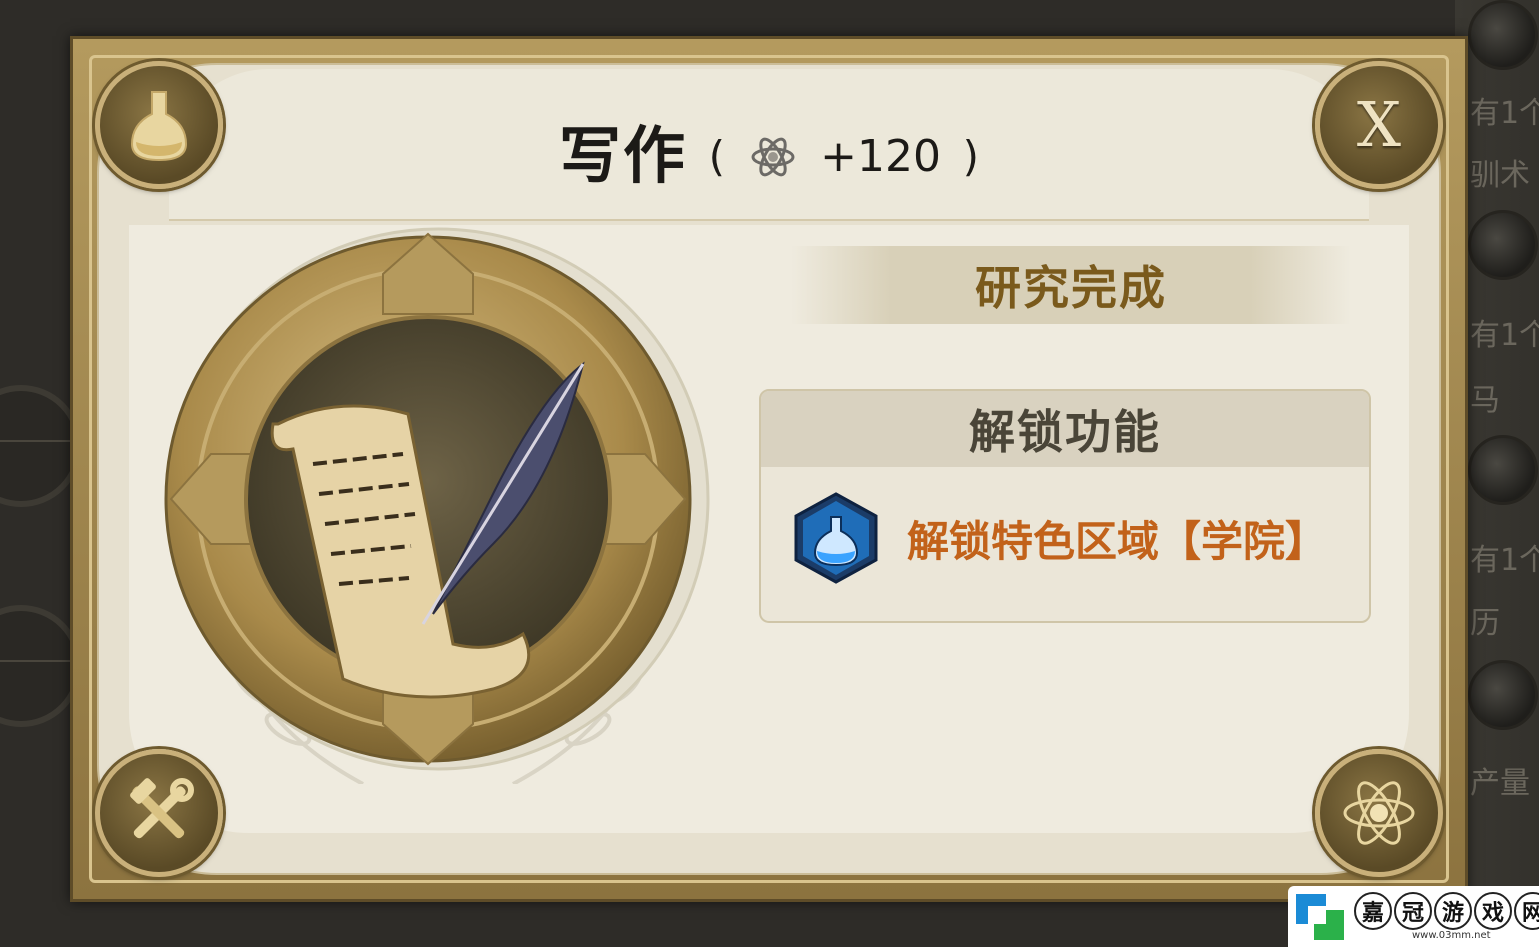 Image resolution: width=1539 pixels, height=947 pixels. What do you see at coordinates (622, 155) in the screenshot?
I see `tech-name: 写作` at bounding box center [622, 155].